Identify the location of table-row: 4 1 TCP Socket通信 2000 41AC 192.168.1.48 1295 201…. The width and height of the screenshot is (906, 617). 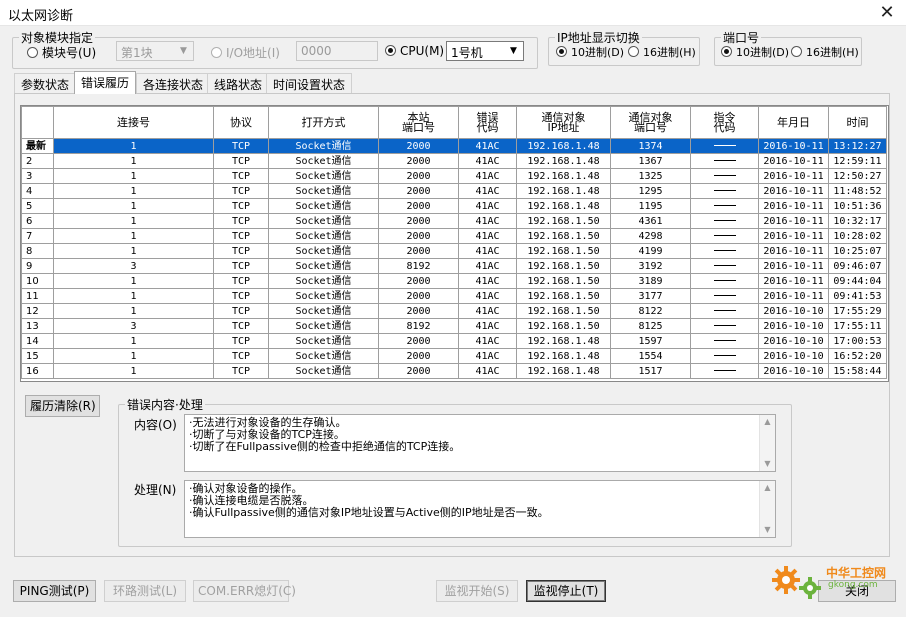
(454, 191).